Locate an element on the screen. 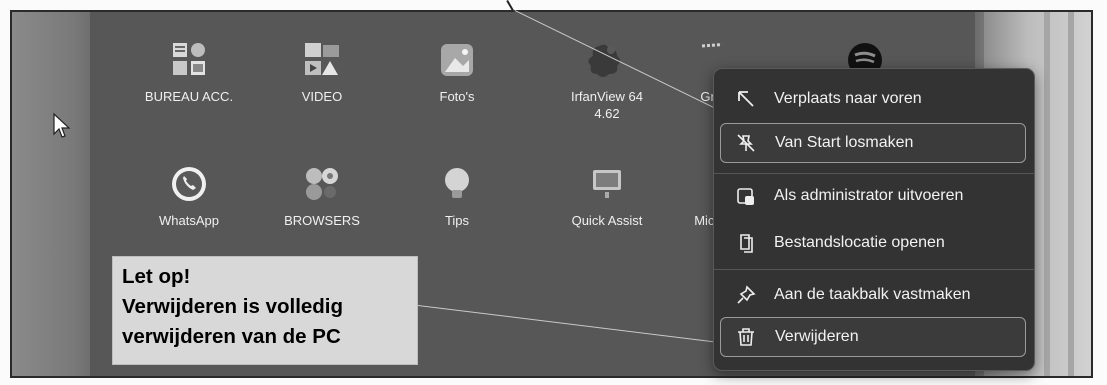  app-label-line2: 4.62 is located at coordinates (607, 113).